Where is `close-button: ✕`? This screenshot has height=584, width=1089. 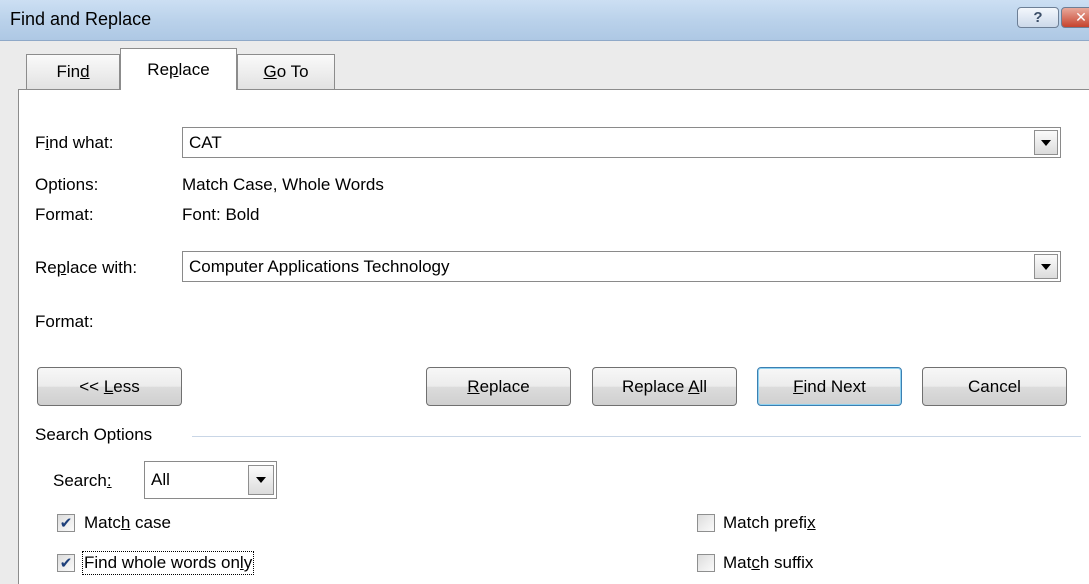 close-button: ✕ is located at coordinates (1075, 17).